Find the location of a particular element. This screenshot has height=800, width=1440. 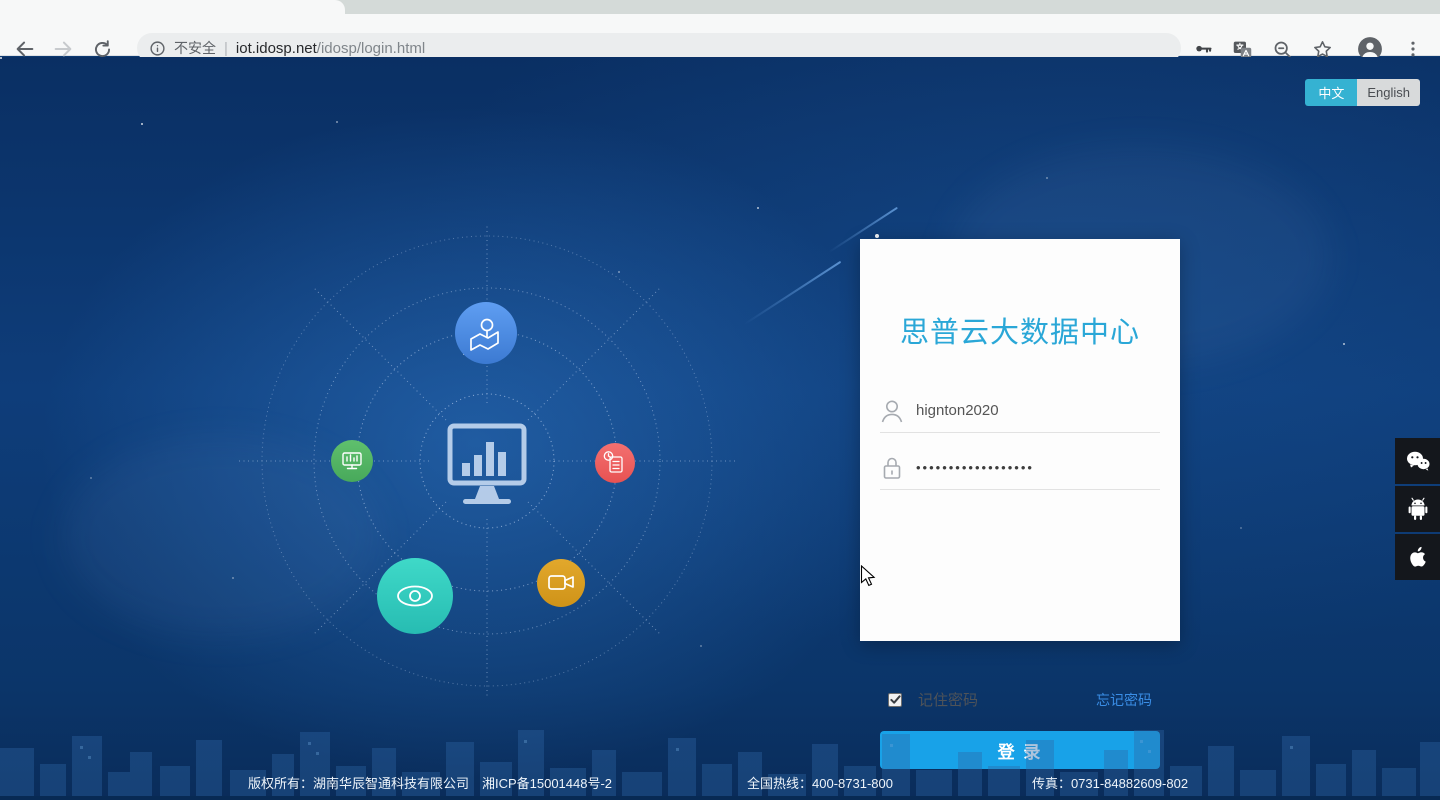

info-icon is located at coordinates (157, 48).